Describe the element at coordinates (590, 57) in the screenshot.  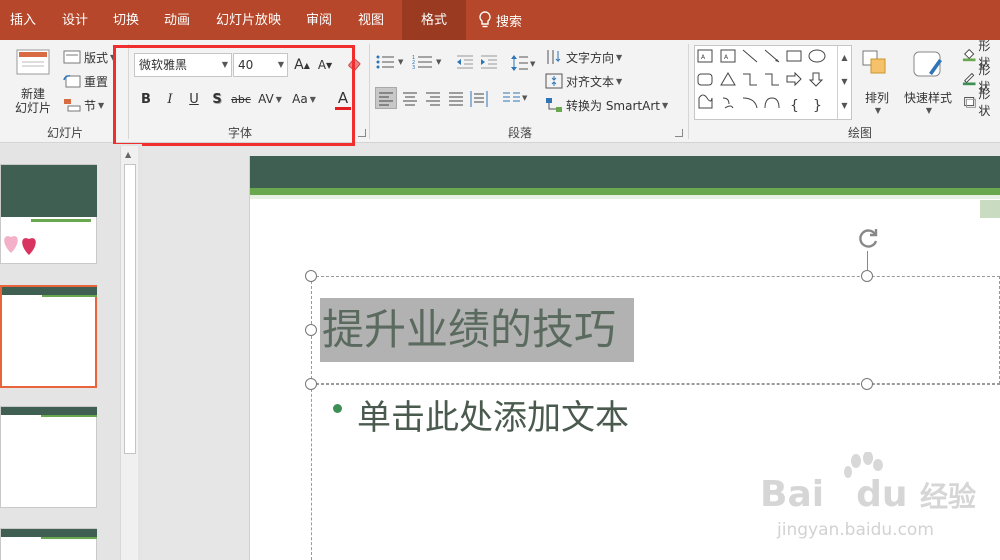
I see `text-direction-label: 文字方向` at that location.